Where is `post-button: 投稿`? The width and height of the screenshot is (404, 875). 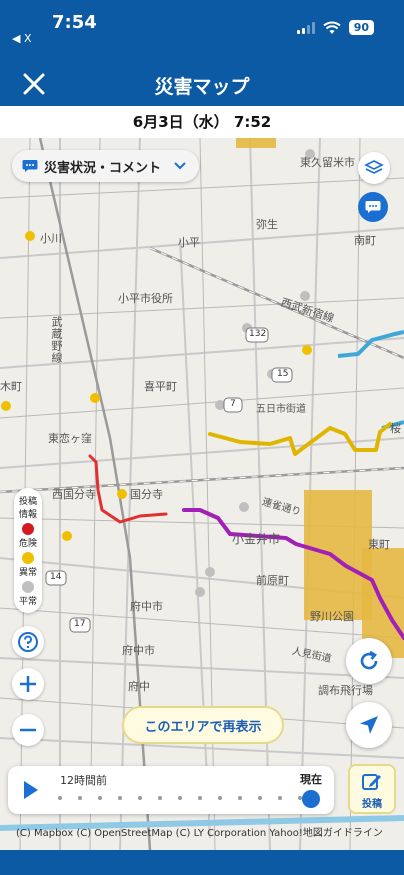
post-button: 投稿 is located at coordinates (372, 789).